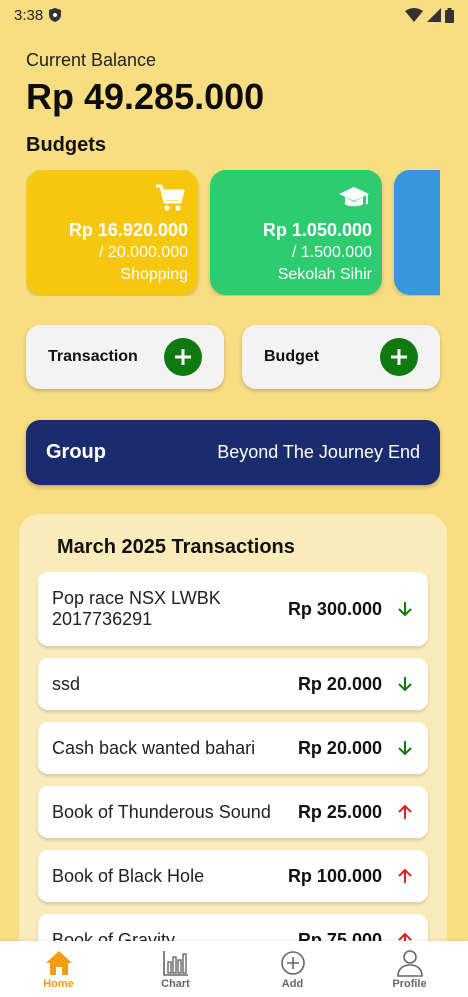 The width and height of the screenshot is (468, 997). What do you see at coordinates (136, 608) in the screenshot?
I see `transaction-desc: Pop race NSX LWBK 2017736291` at bounding box center [136, 608].